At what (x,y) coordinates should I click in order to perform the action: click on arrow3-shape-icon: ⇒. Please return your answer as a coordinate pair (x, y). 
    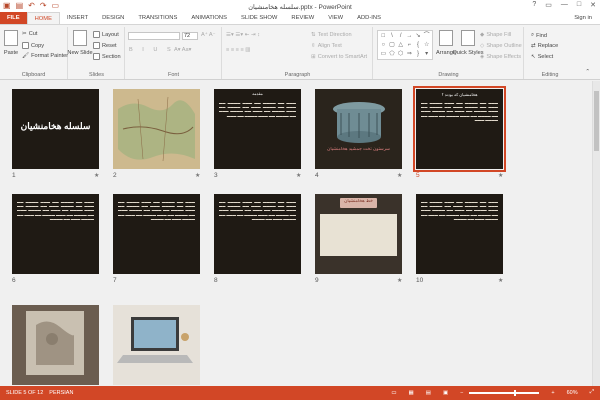
    Looking at the image, I should click on (409, 54).